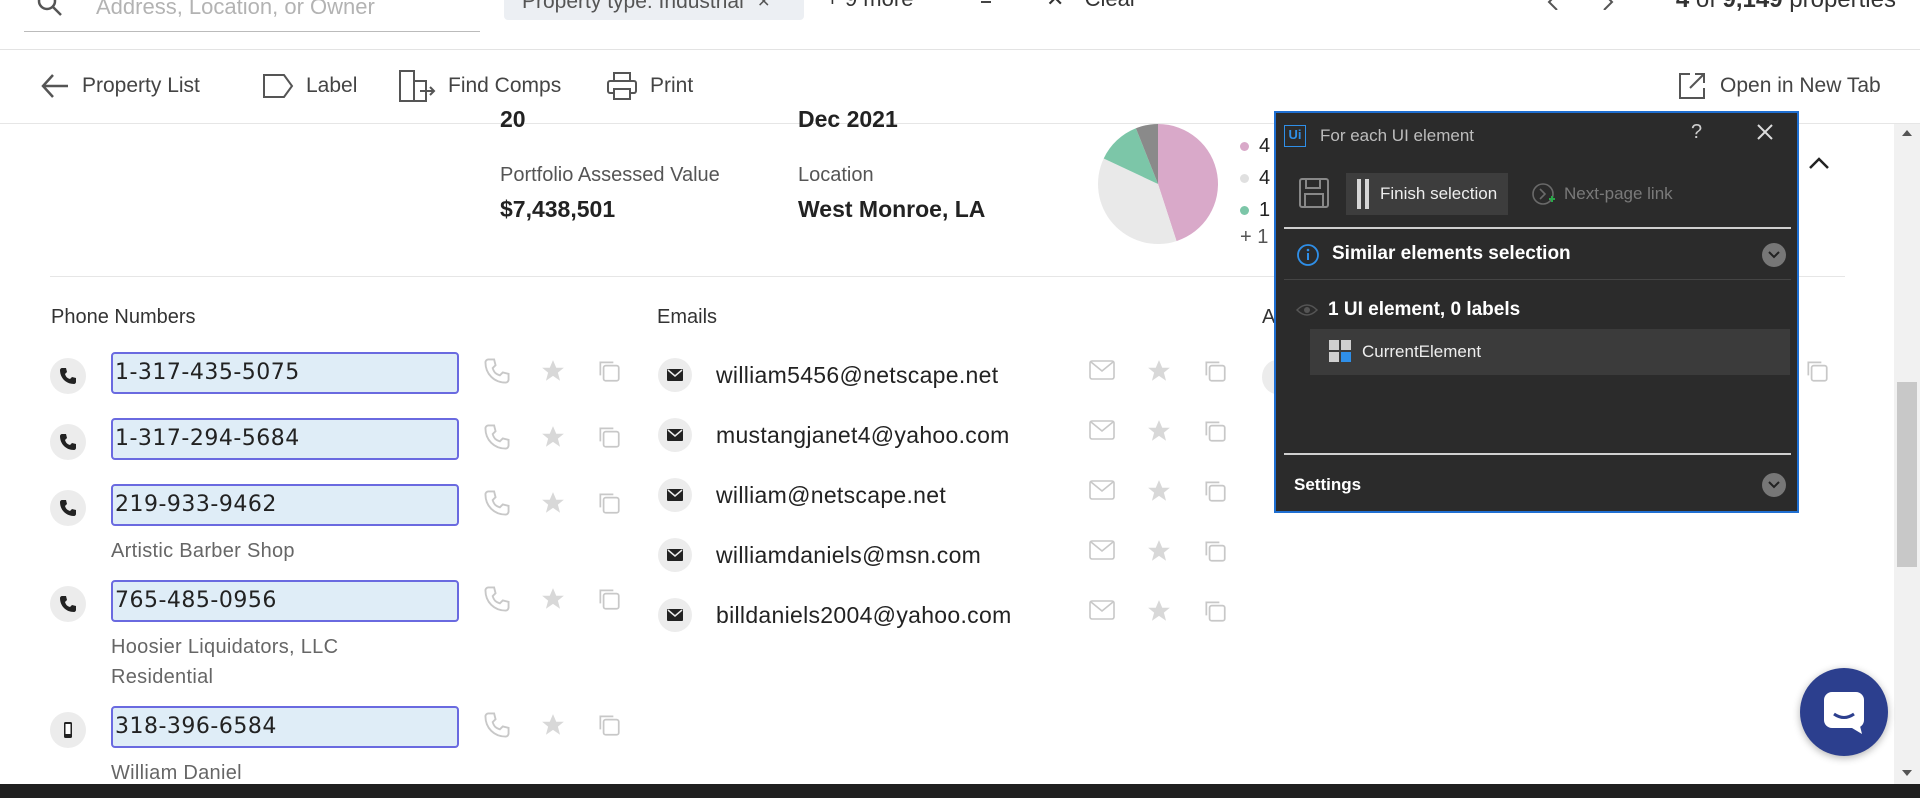 The image size is (1920, 798). Describe the element at coordinates (558, 209) in the screenshot. I see `assessed-value: $7,438,501` at that location.